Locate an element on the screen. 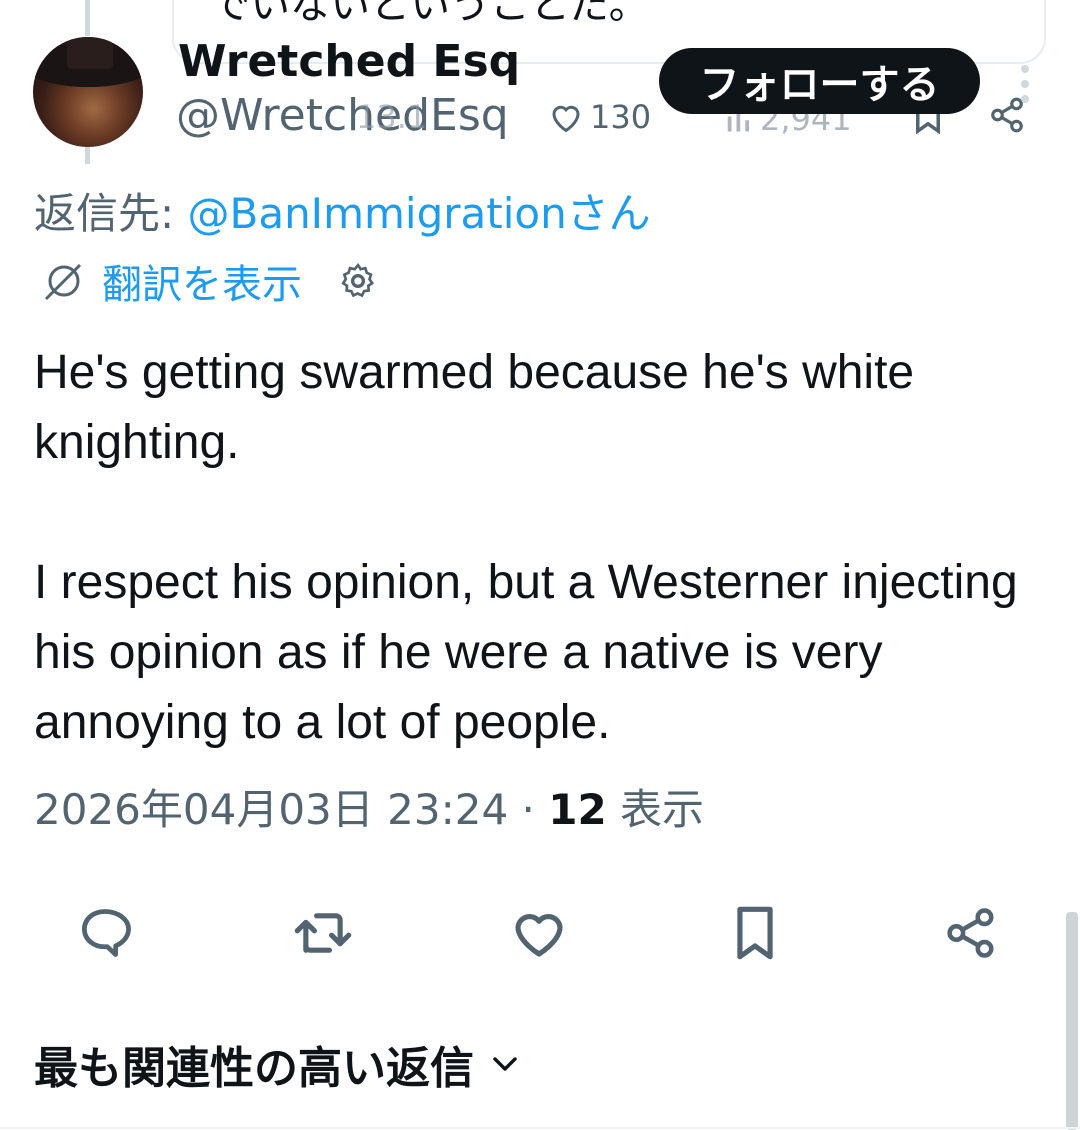 The width and height of the screenshot is (1080, 1130). tweet-meta: 2026年04月03日 23:24 · 12 表示 is located at coordinates (369, 806).